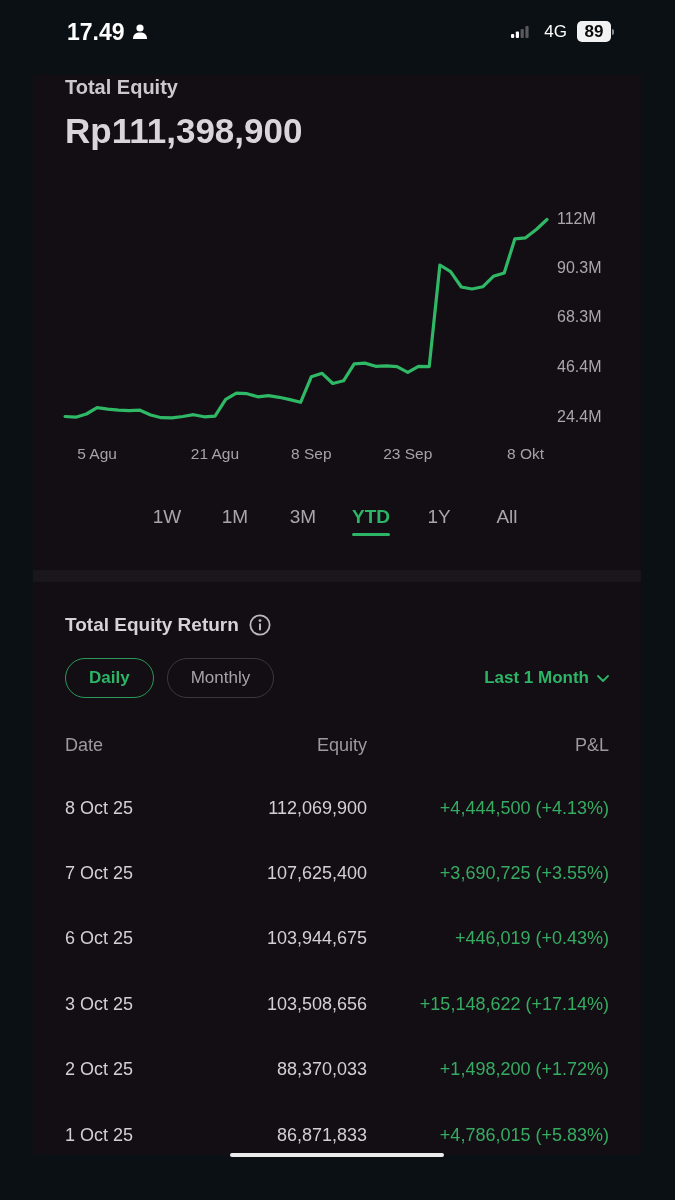  What do you see at coordinates (100, 1134) in the screenshot?
I see `date-cell-text: 1 Oct 25` at bounding box center [100, 1134].